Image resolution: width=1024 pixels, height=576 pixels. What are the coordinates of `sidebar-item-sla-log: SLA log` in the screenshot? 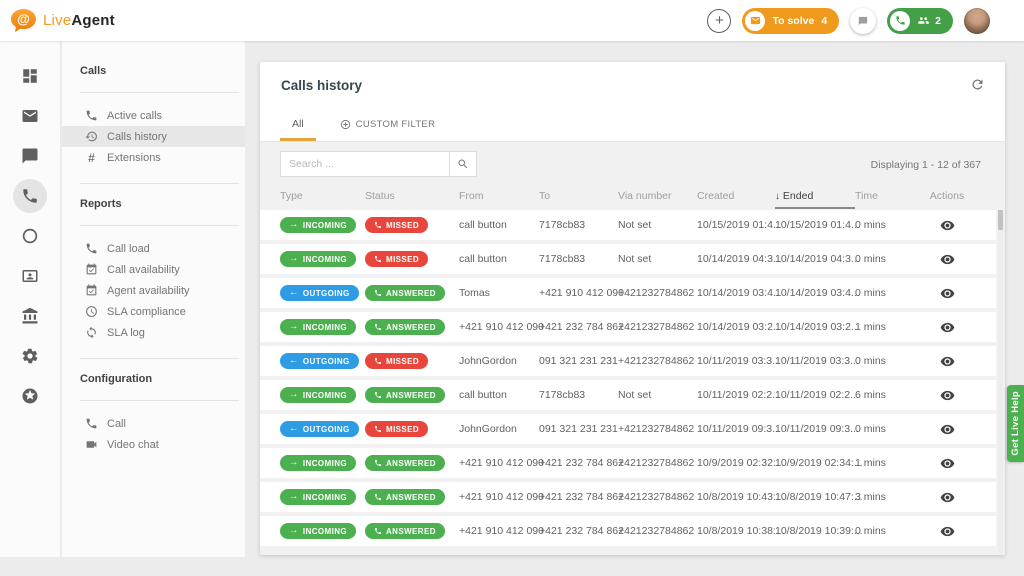 It's located at (153, 332).